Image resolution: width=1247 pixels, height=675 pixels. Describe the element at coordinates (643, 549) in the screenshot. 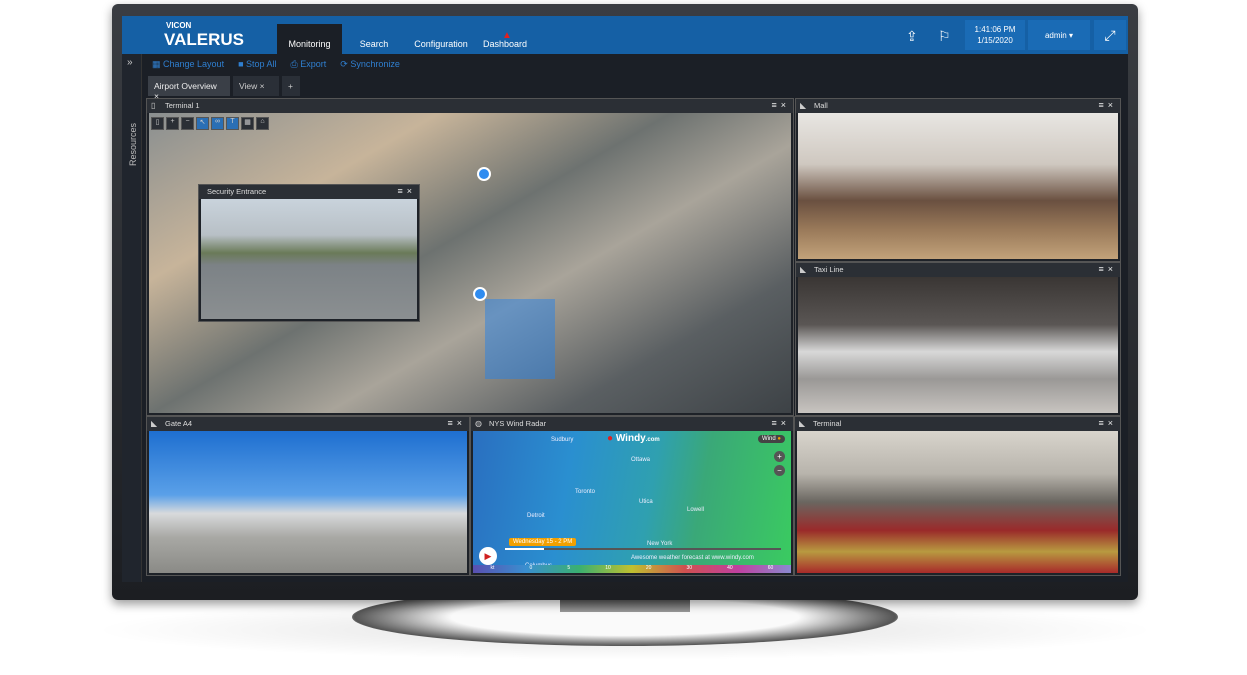

I see `timeline-slider` at that location.